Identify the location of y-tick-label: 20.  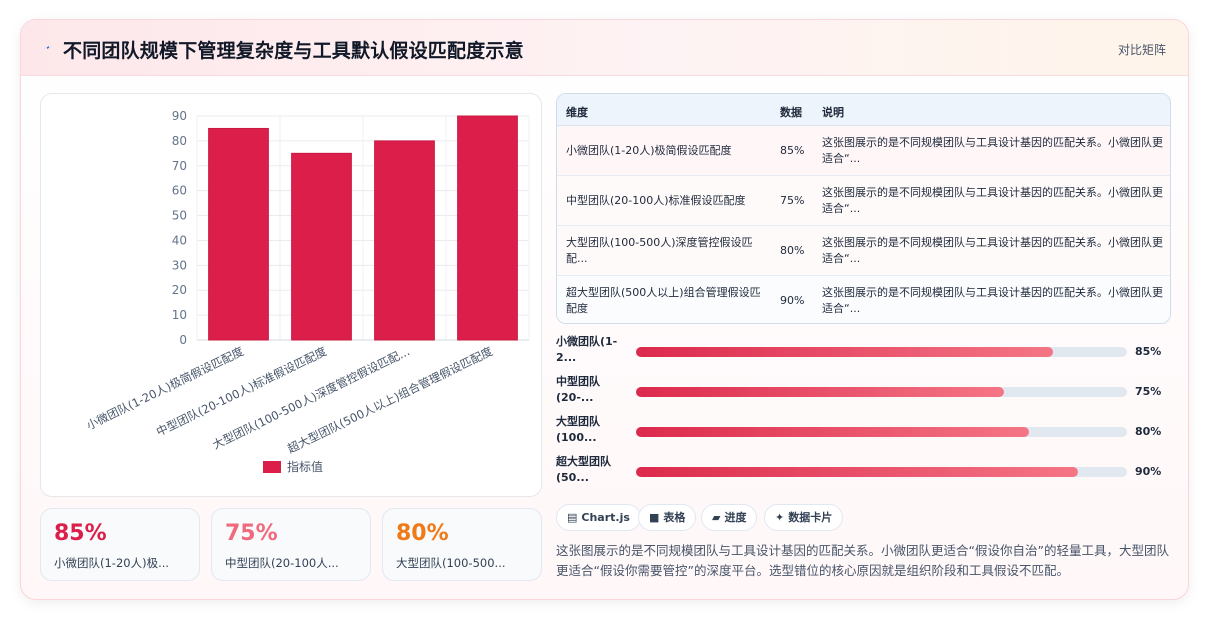
(179, 290).